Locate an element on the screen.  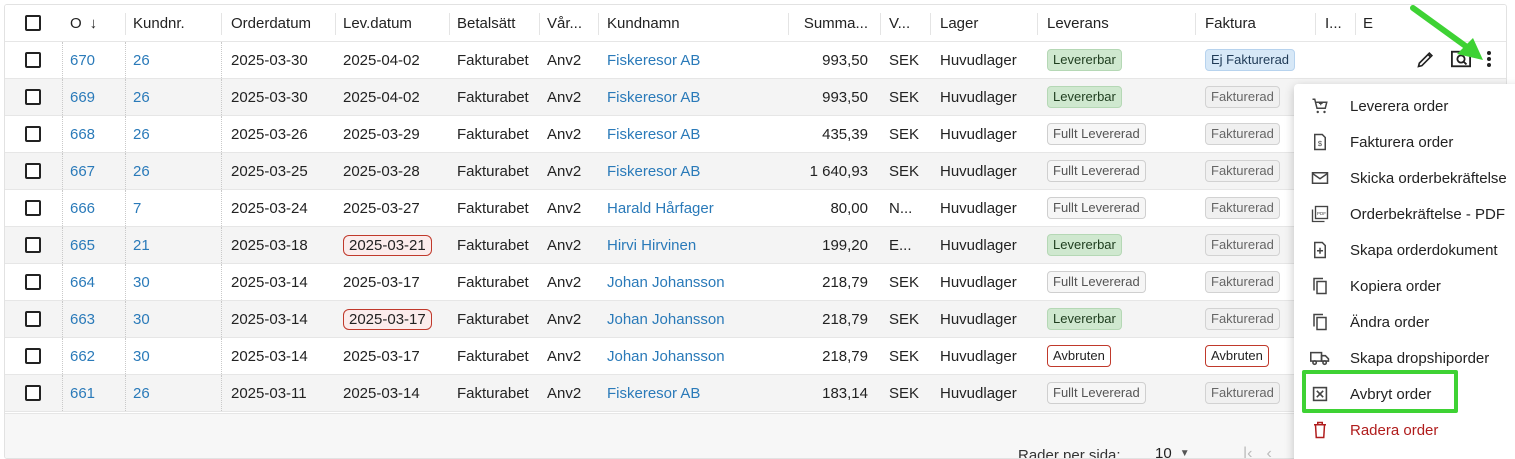
customer-name-link: Harald Hårfager is located at coordinates (697, 208).